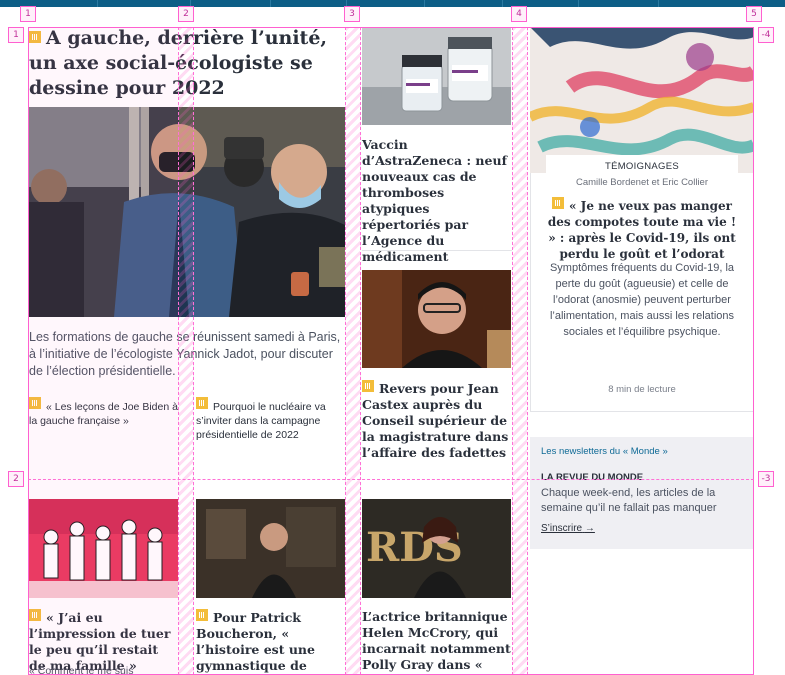 The image size is (785, 675). What do you see at coordinates (766, 479) in the screenshot?
I see `row-marker: -3` at bounding box center [766, 479].